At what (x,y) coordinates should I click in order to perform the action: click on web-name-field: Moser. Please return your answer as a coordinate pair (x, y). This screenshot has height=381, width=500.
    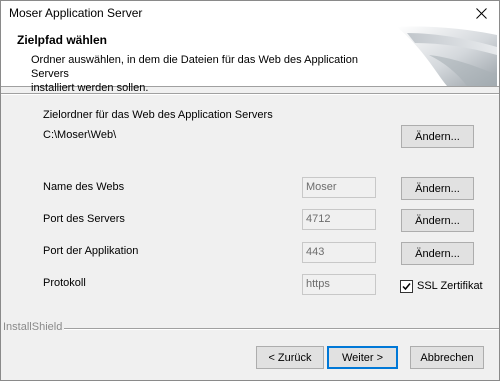
    Looking at the image, I should click on (339, 187).